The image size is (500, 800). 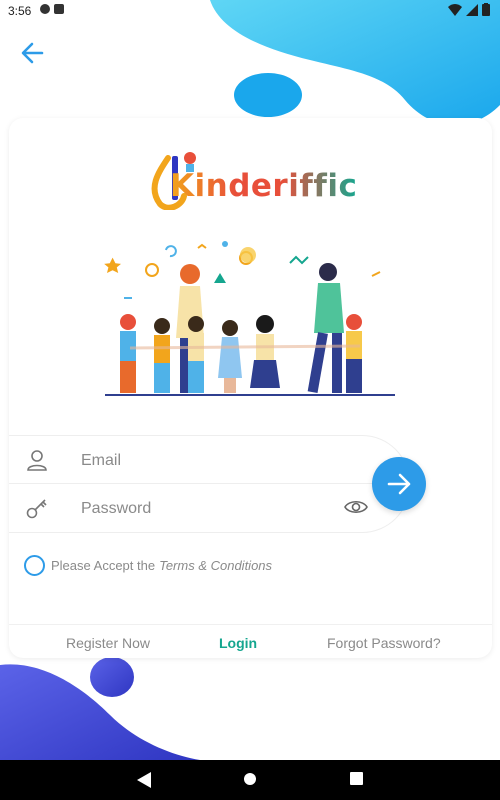 I want to click on login-form, so click(x=209, y=484).